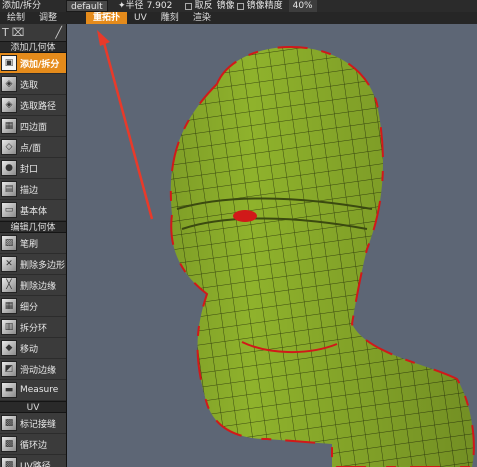 The width and height of the screenshot is (477, 467). I want to click on menu-item-sculpt: 雕刻, so click(170, 18).